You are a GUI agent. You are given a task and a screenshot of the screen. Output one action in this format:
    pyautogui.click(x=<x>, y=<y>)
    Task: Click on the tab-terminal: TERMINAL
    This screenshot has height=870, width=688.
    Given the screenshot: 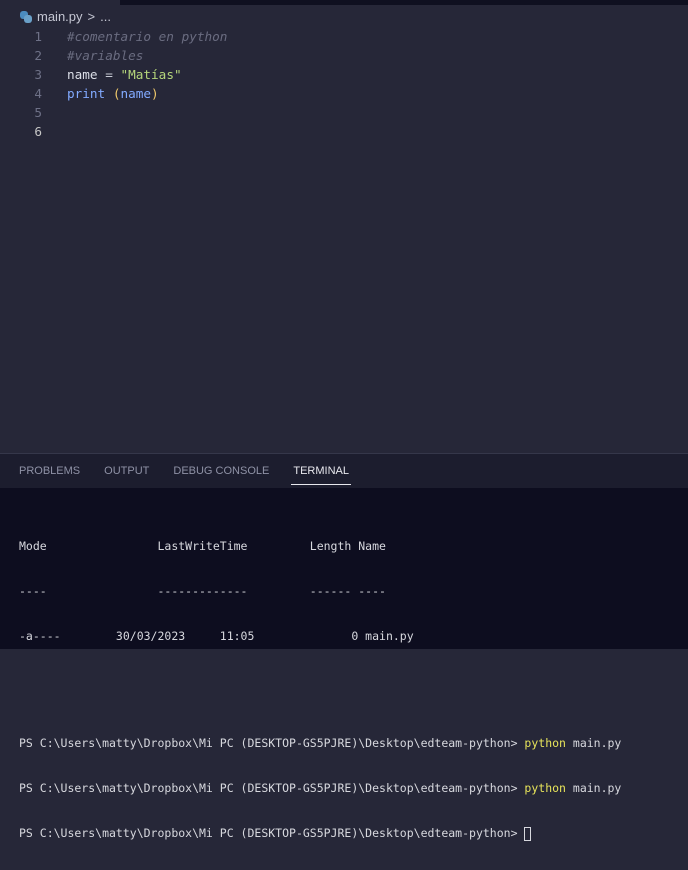 What is the action you would take?
    pyautogui.click(x=321, y=471)
    